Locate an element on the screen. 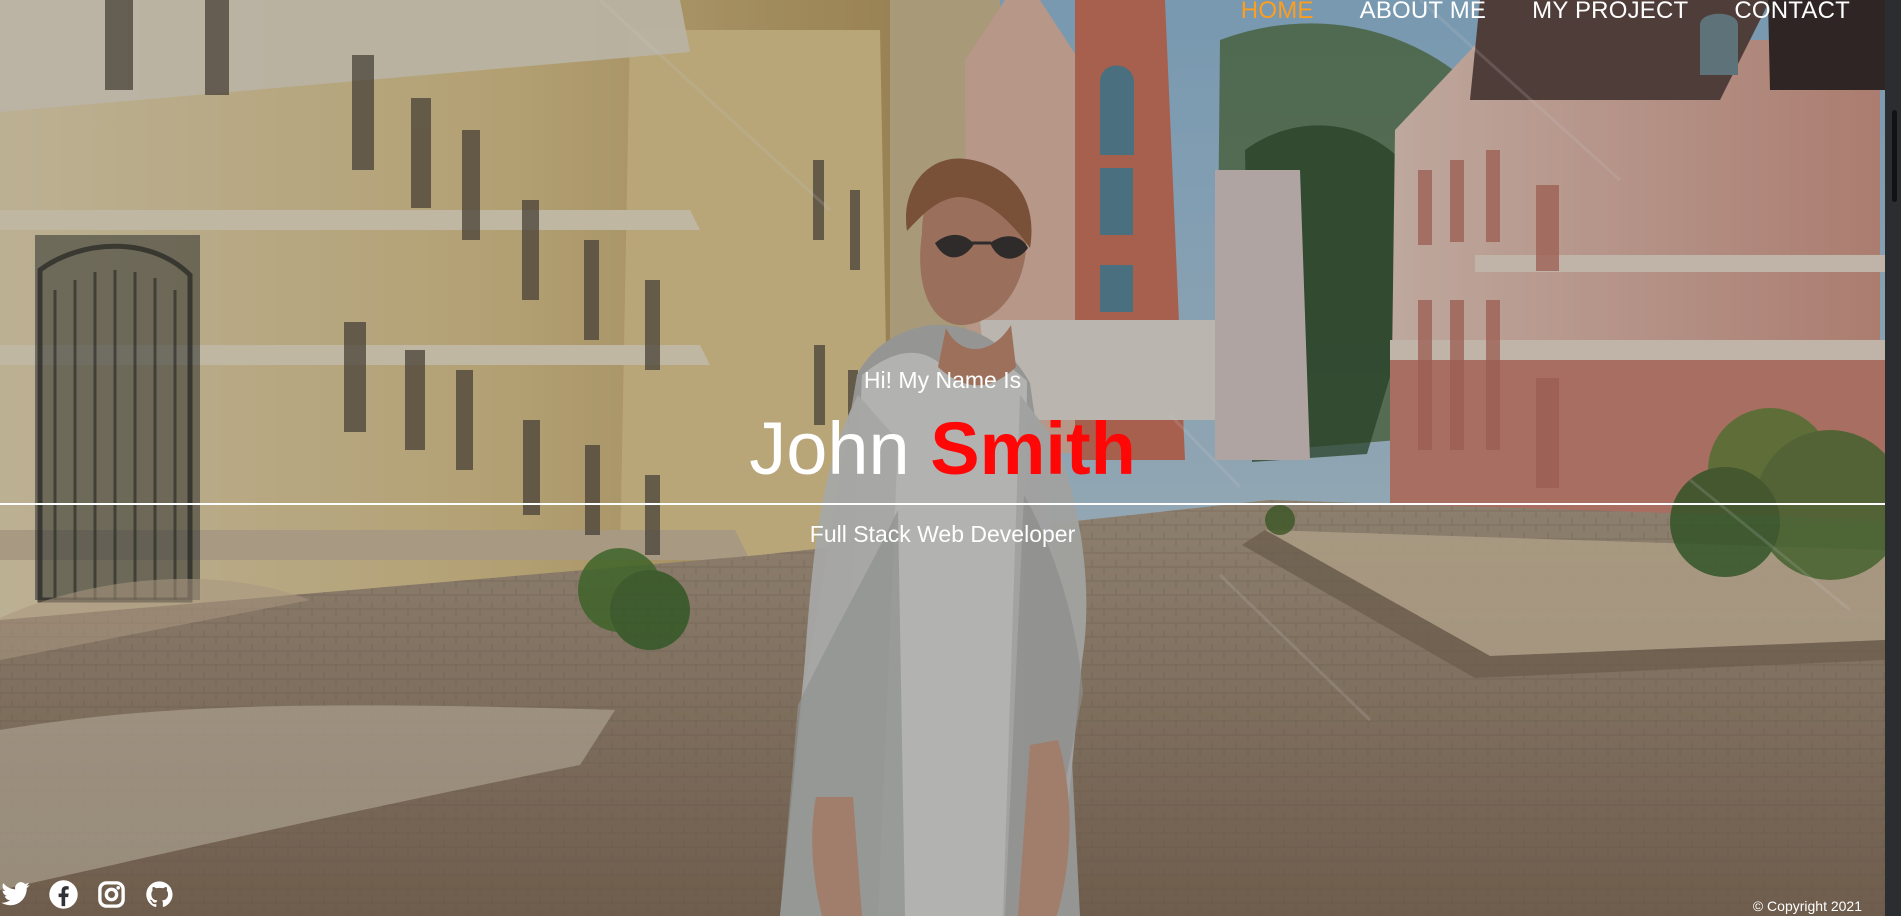  hero-role: Full Stack Web Developer is located at coordinates (942, 534).